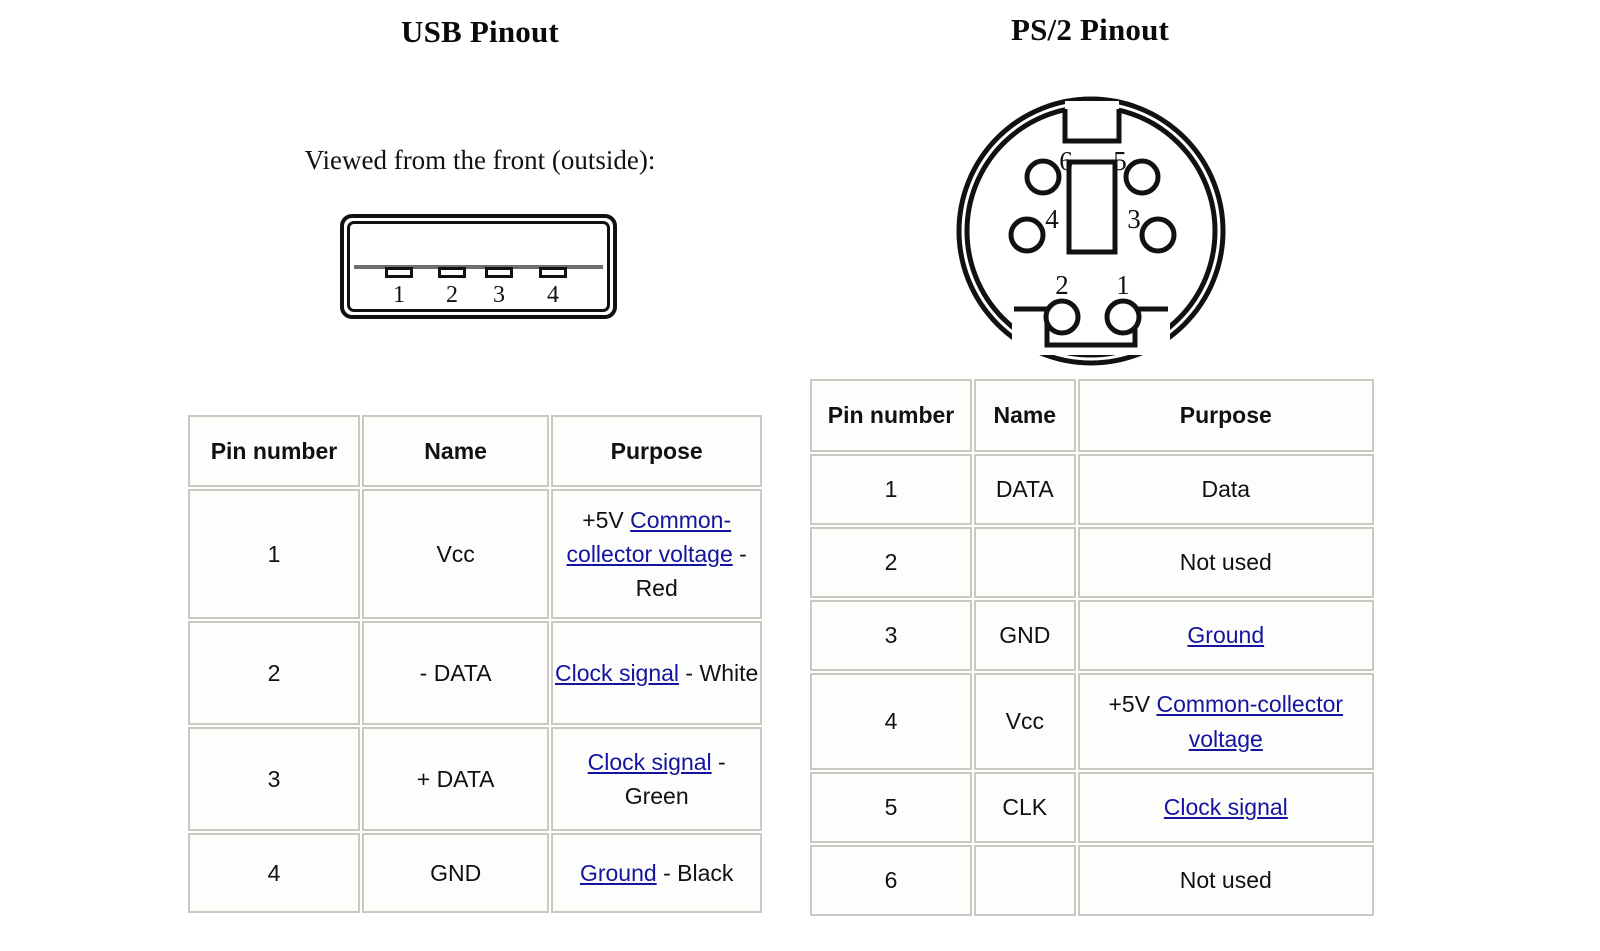  What do you see at coordinates (399, 295) in the screenshot?
I see `usb-pin-label-1: 1` at bounding box center [399, 295].